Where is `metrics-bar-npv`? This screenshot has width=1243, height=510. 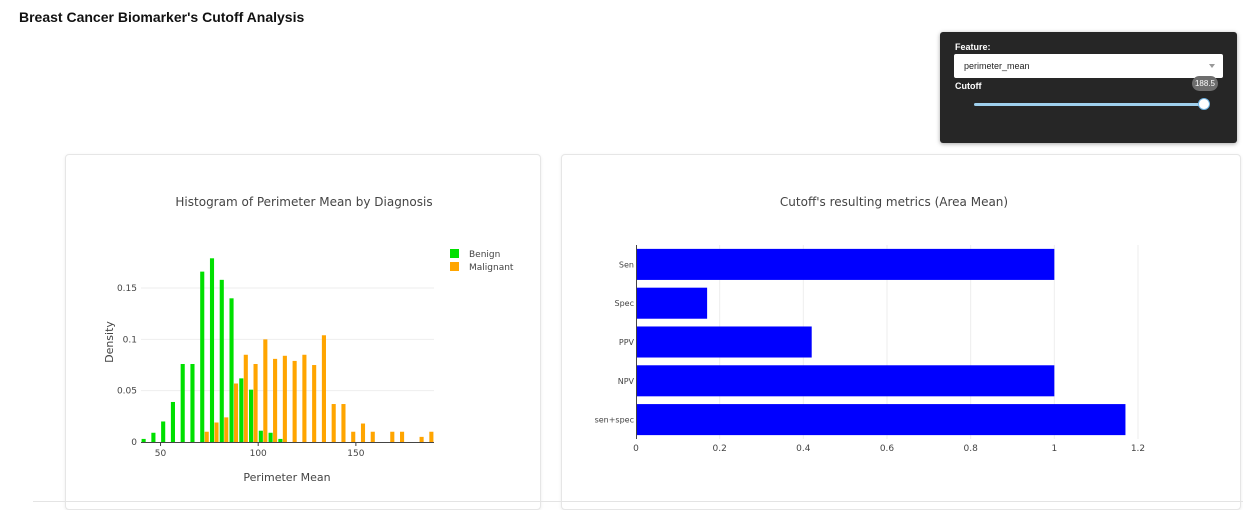
metrics-bar-npv is located at coordinates (845, 381).